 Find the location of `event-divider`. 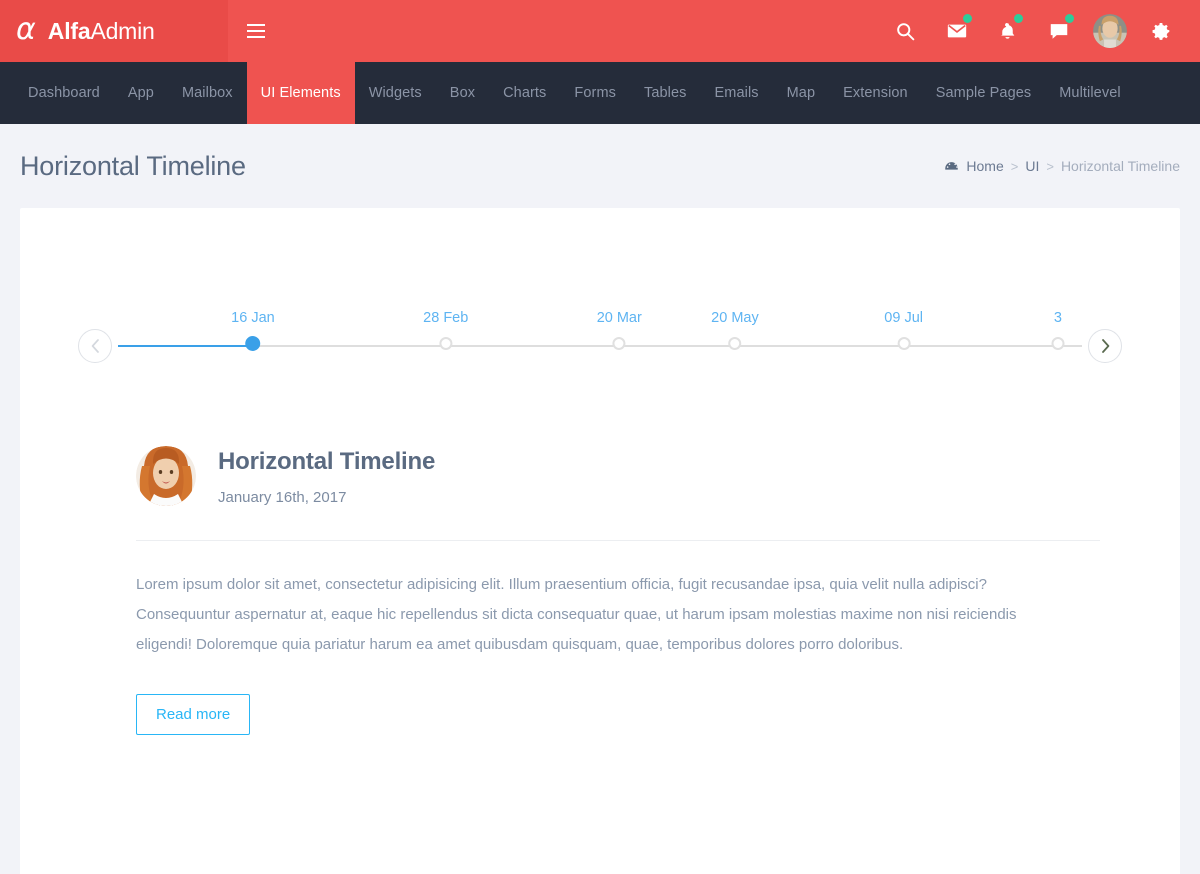

event-divider is located at coordinates (618, 541).